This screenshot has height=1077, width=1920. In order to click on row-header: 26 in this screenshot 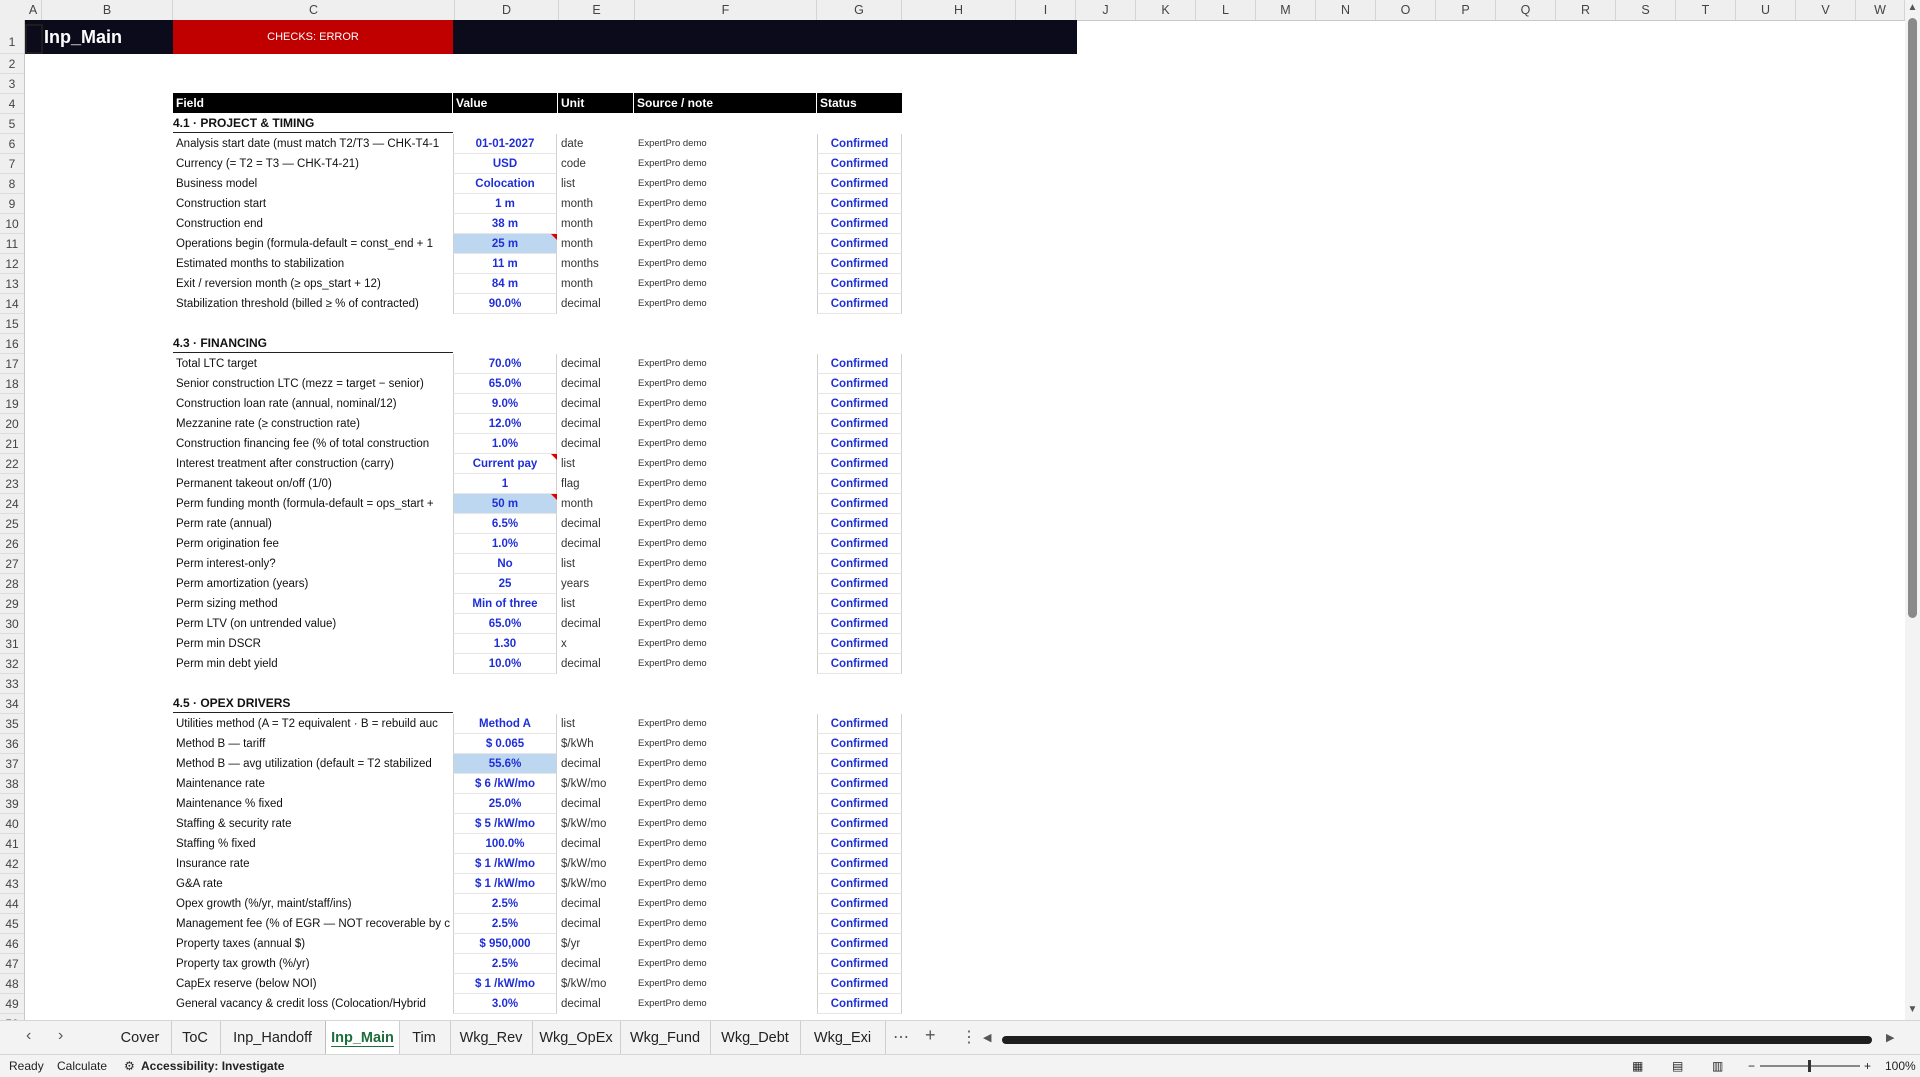, I will do `click(12, 544)`.